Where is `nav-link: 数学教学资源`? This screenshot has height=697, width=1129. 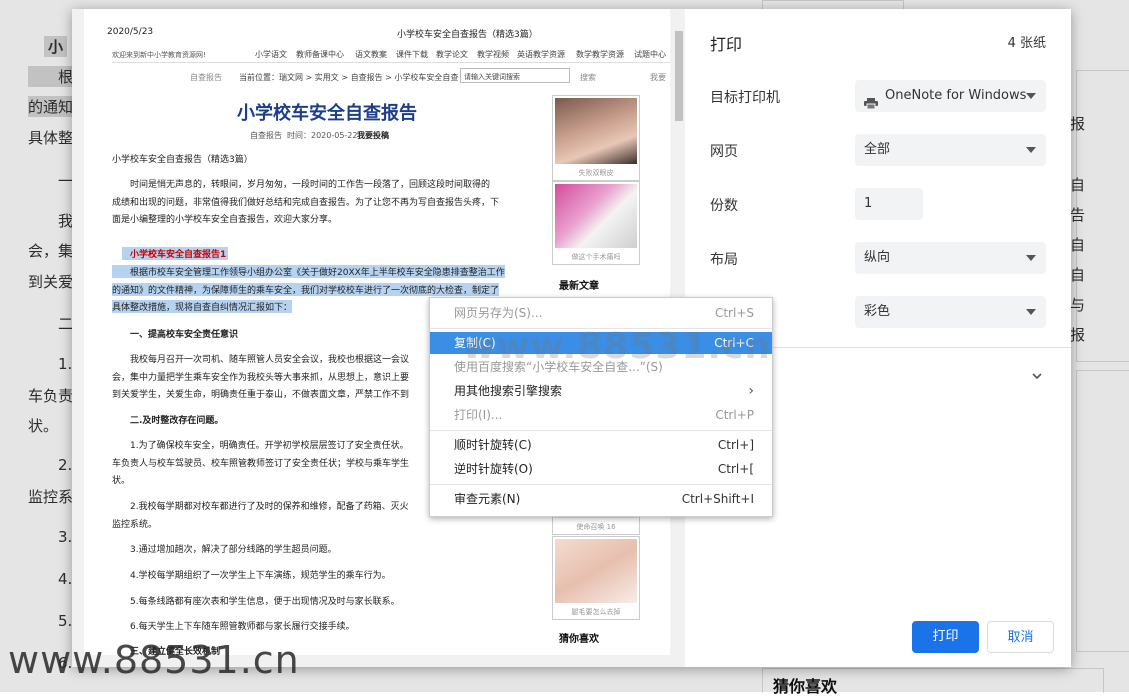 nav-link: 数学教学资源 is located at coordinates (600, 54).